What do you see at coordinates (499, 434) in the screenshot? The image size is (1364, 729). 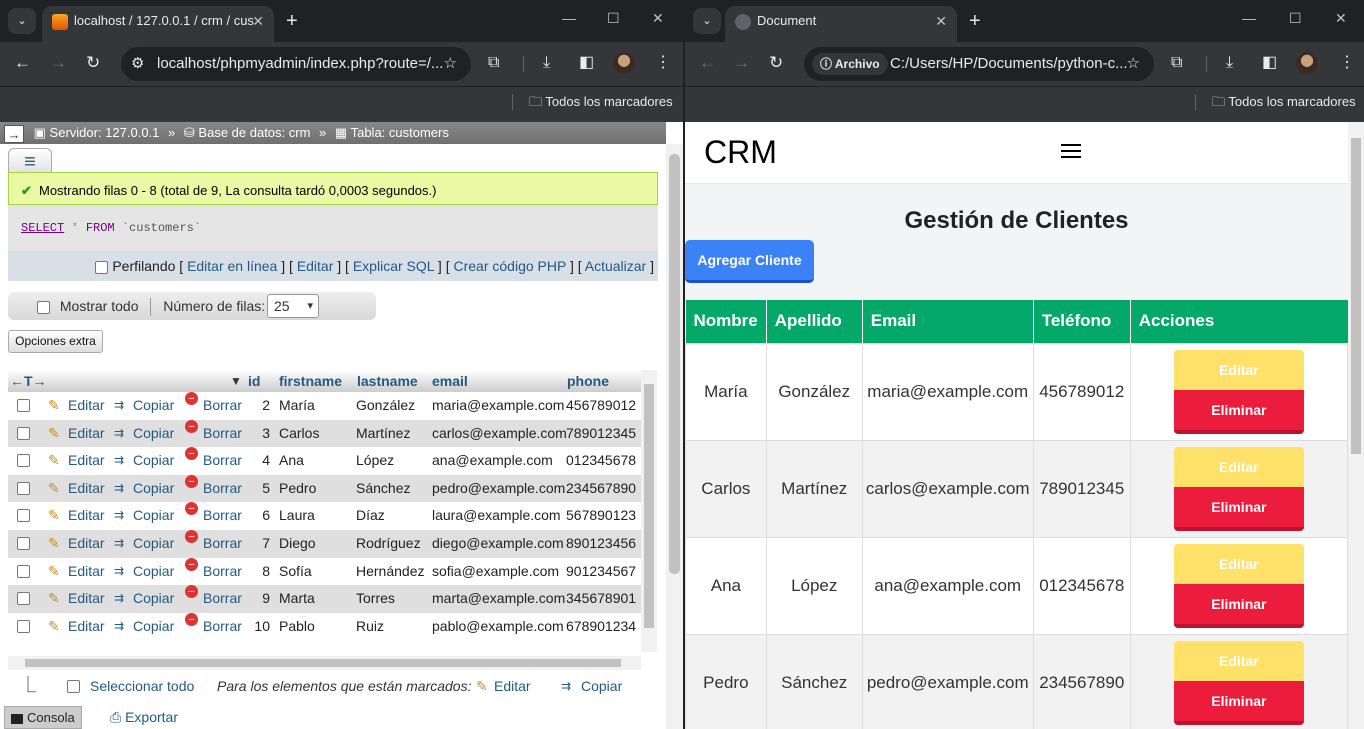 I see `cell-email: carlos@example.com` at bounding box center [499, 434].